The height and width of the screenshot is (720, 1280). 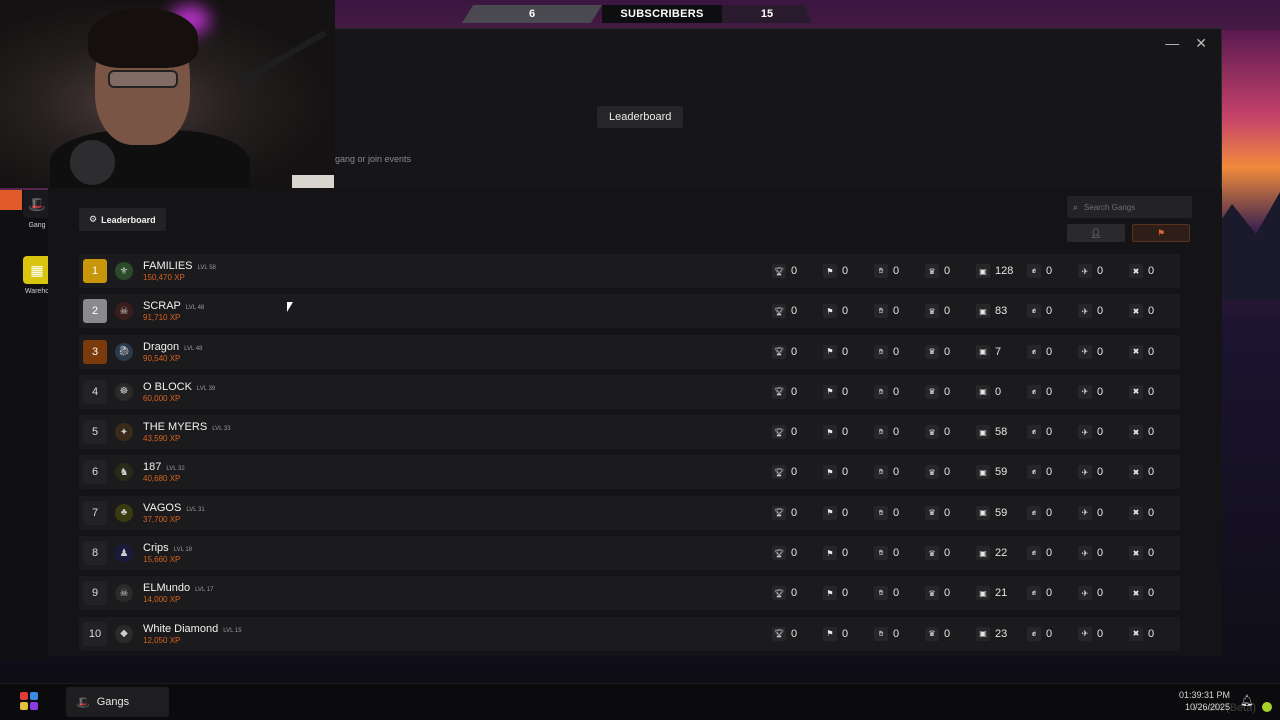 I want to click on gang-xp: 15,660 XP, so click(x=162, y=560).